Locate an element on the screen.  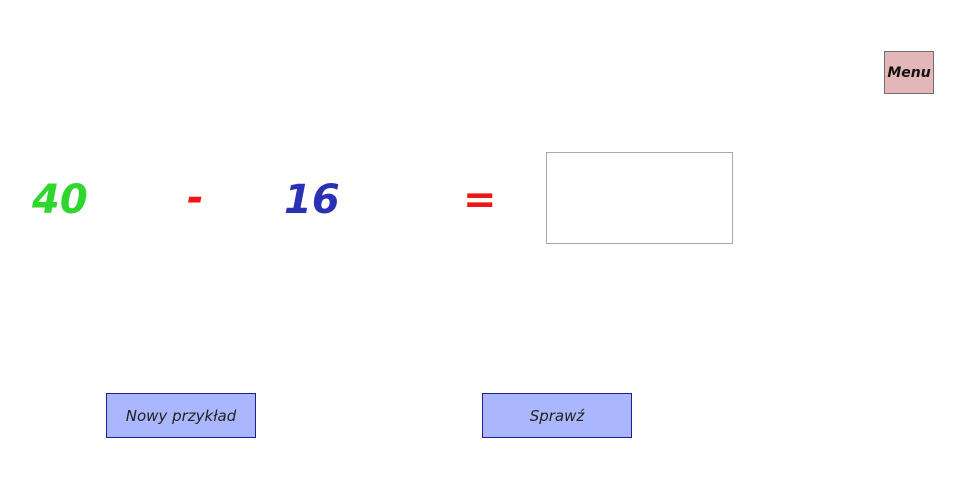
menu-button-label: Menu is located at coordinates (909, 72).